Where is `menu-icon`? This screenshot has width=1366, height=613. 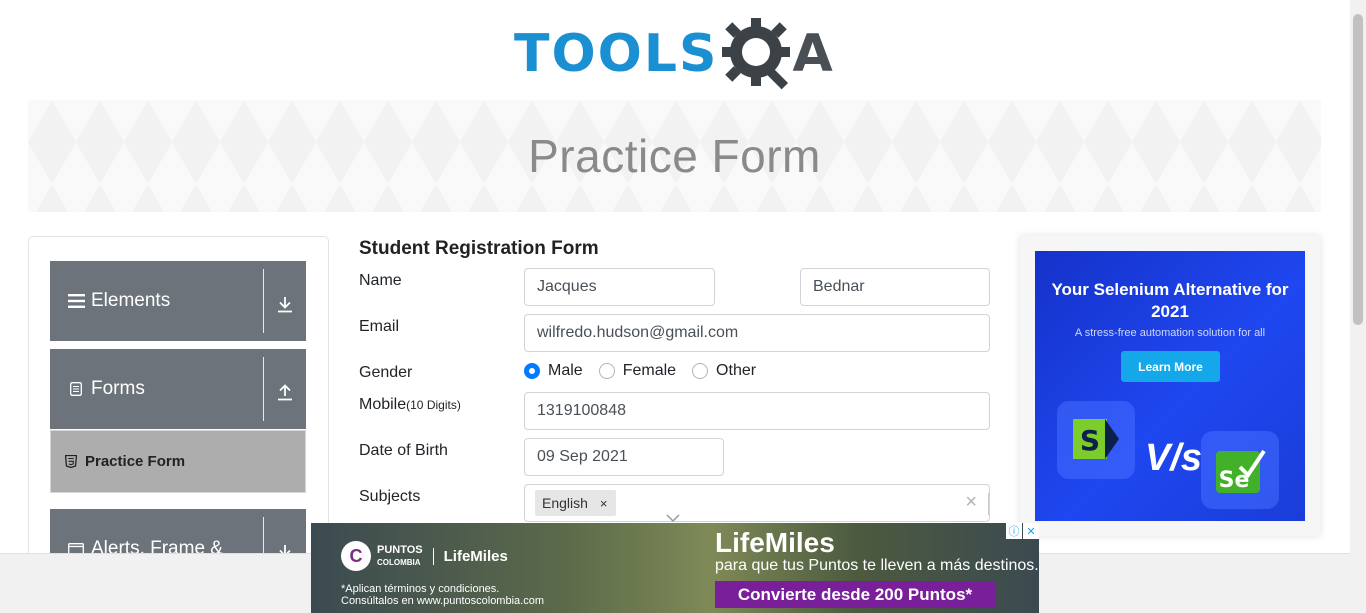 menu-icon is located at coordinates (76, 301).